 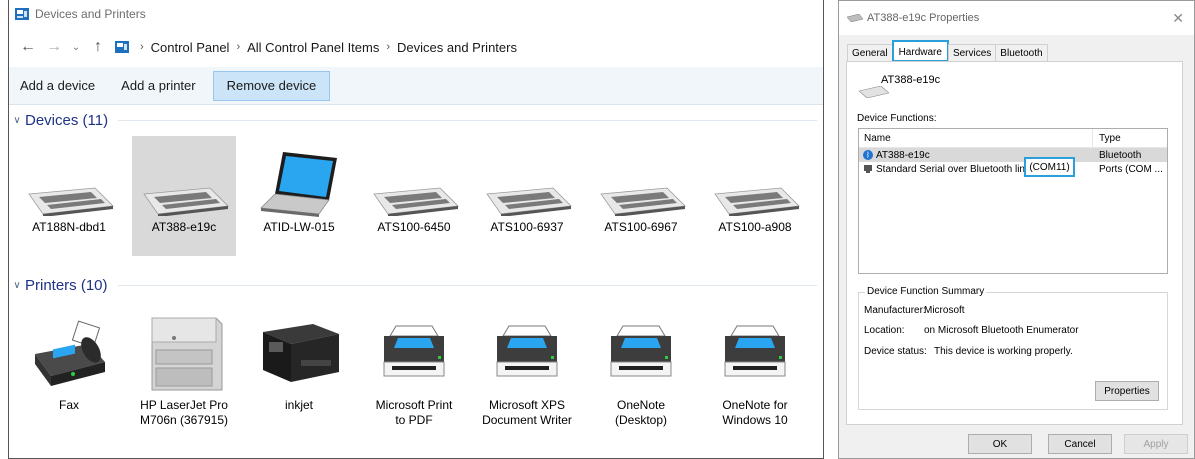 I want to click on breadcrumb-control-panel: Control Panel, so click(x=190, y=47).